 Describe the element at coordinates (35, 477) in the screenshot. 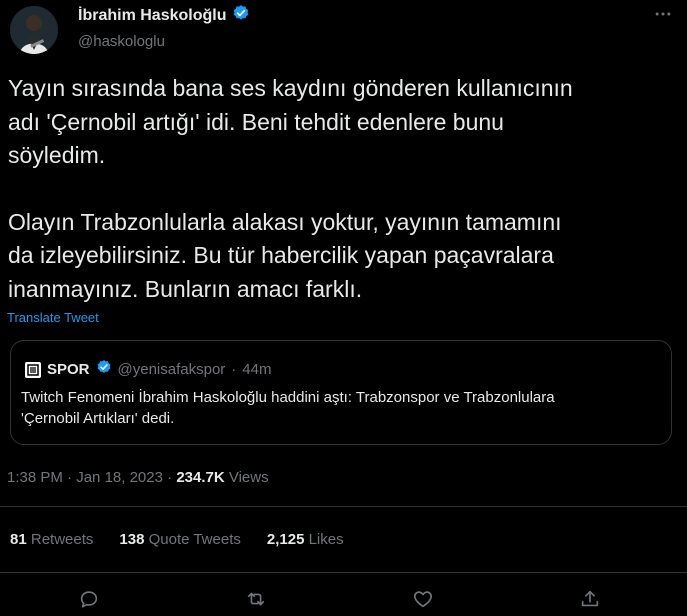

I see `tweet-time: 1:38 PM` at that location.